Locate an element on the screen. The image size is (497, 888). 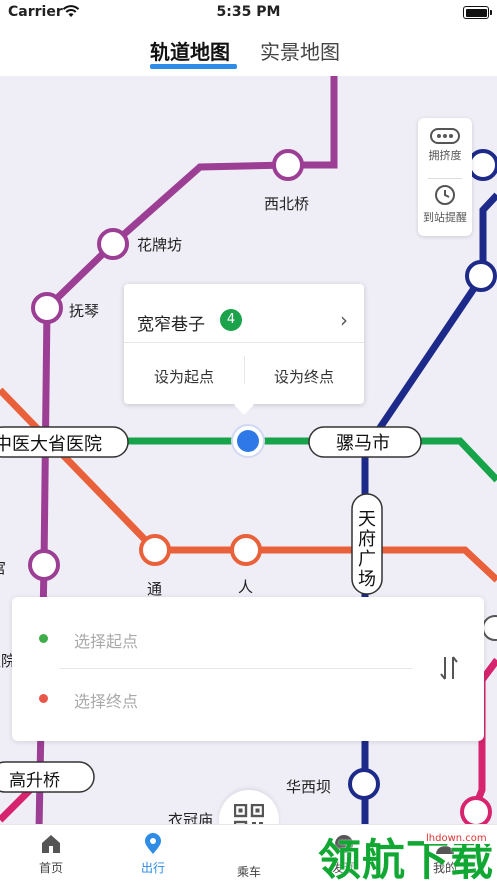
label-ren: 人 is located at coordinates (245, 586).